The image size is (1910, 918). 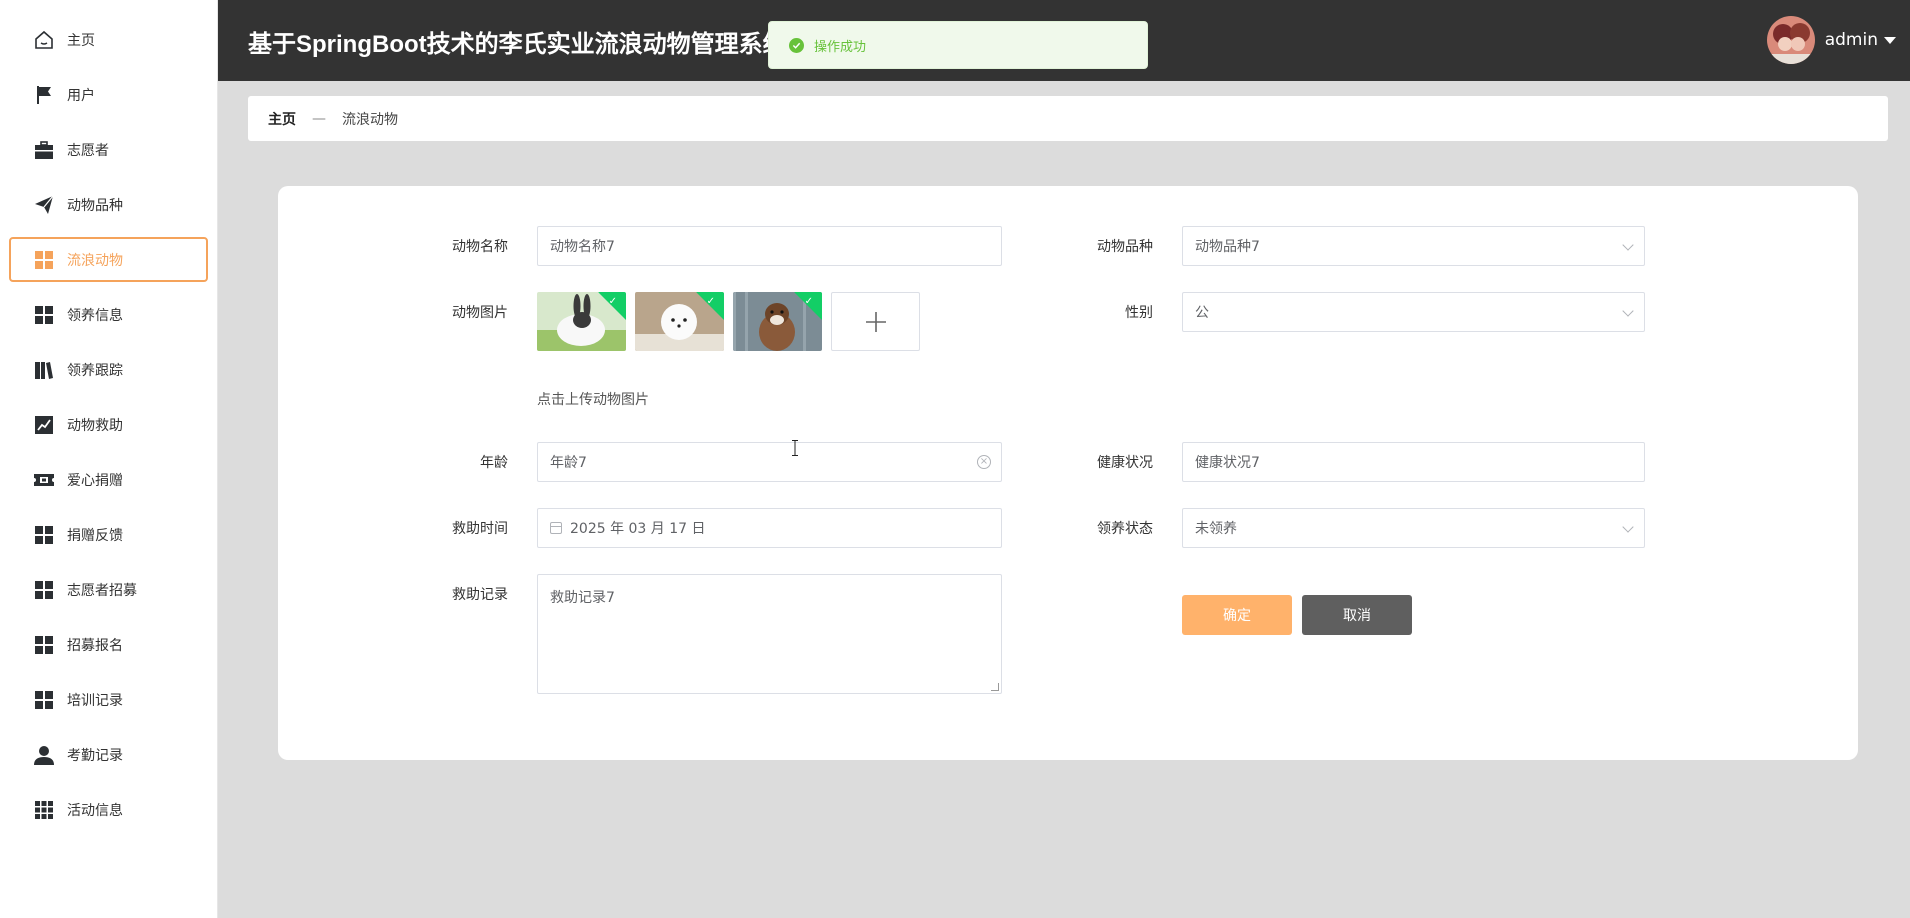 I want to click on confirm-button: 确定, so click(x=1237, y=615).